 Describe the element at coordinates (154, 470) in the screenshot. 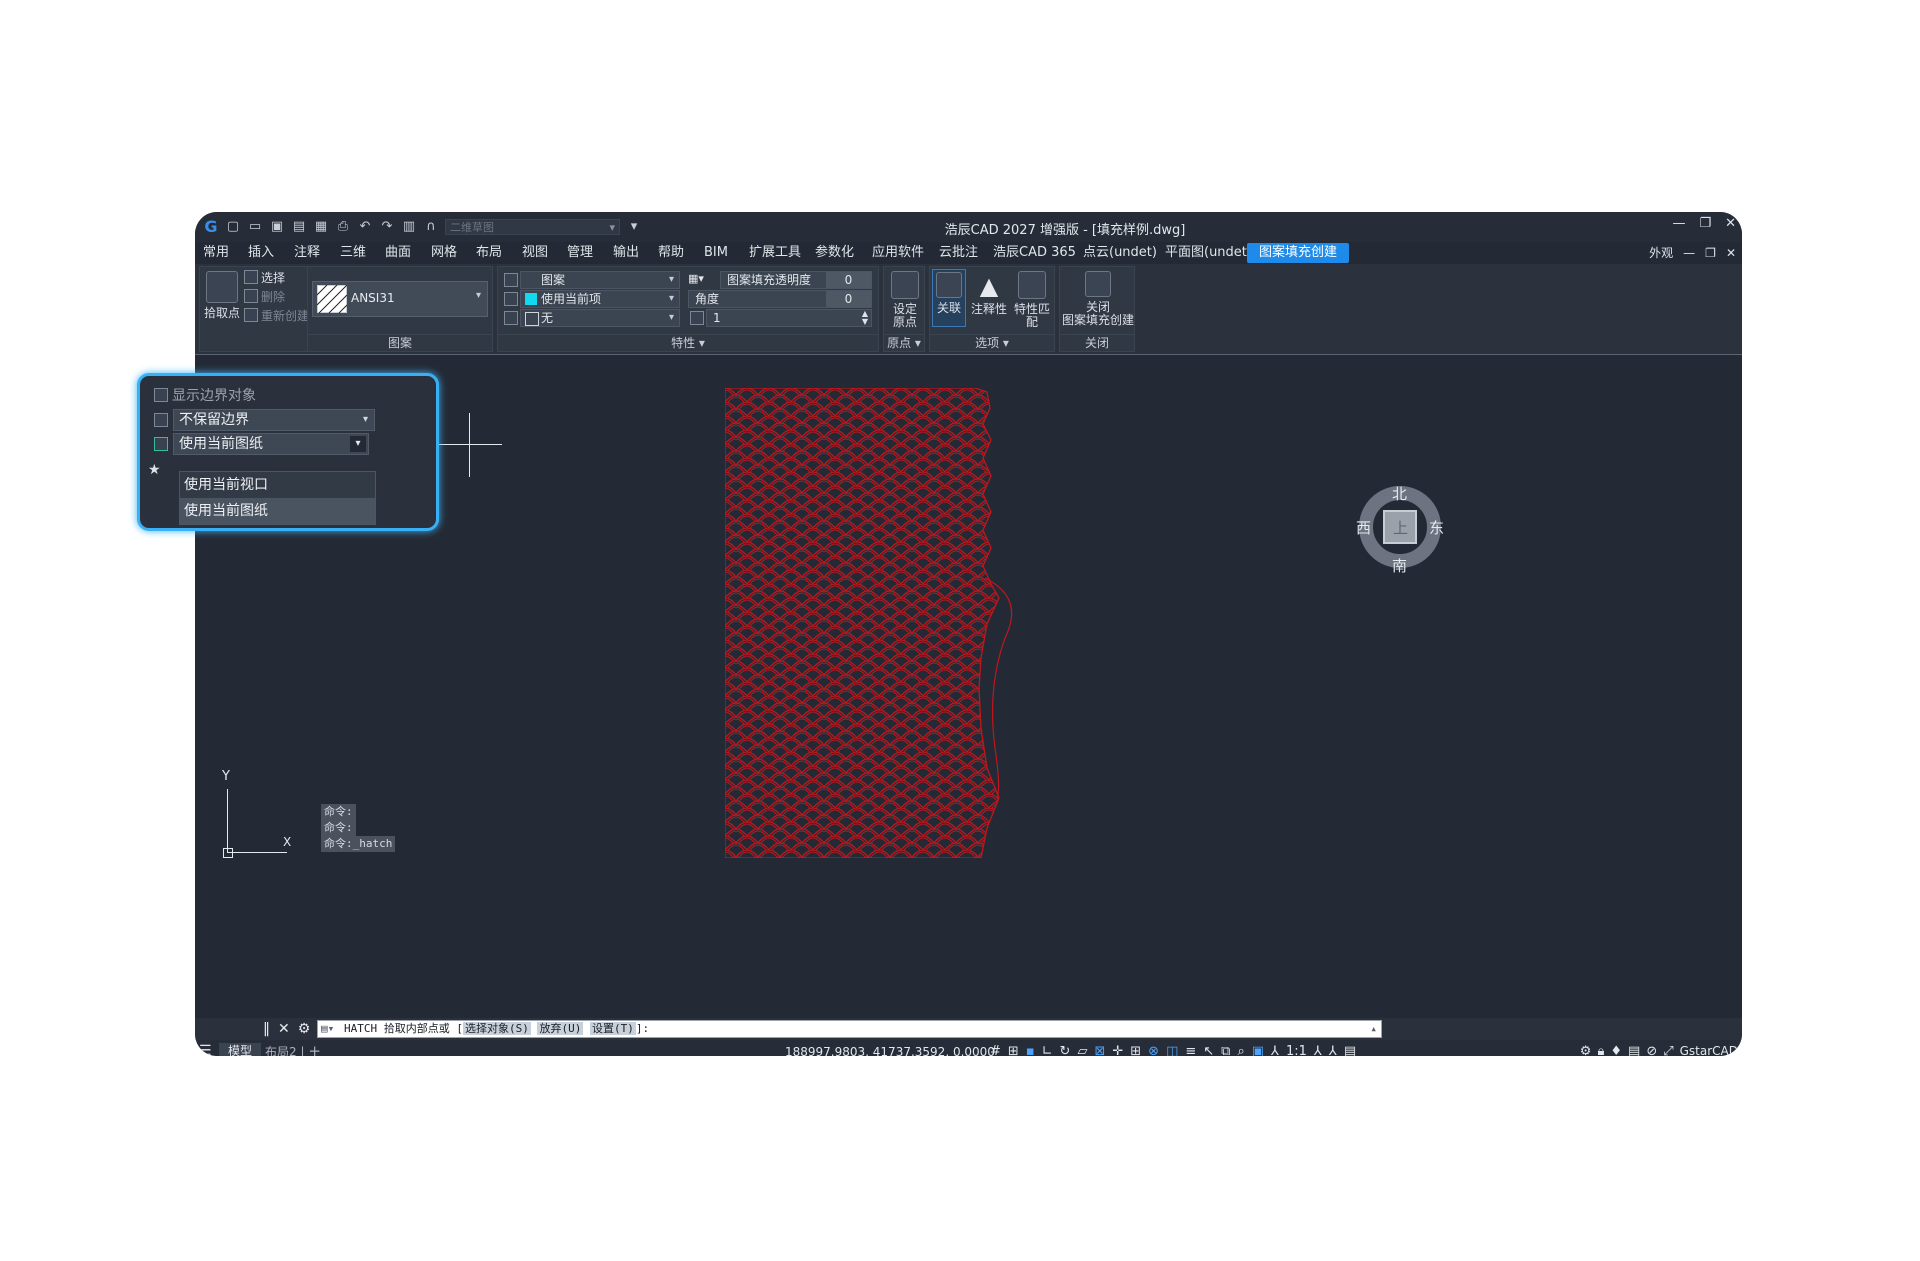

I see `pin-icon: ★` at that location.